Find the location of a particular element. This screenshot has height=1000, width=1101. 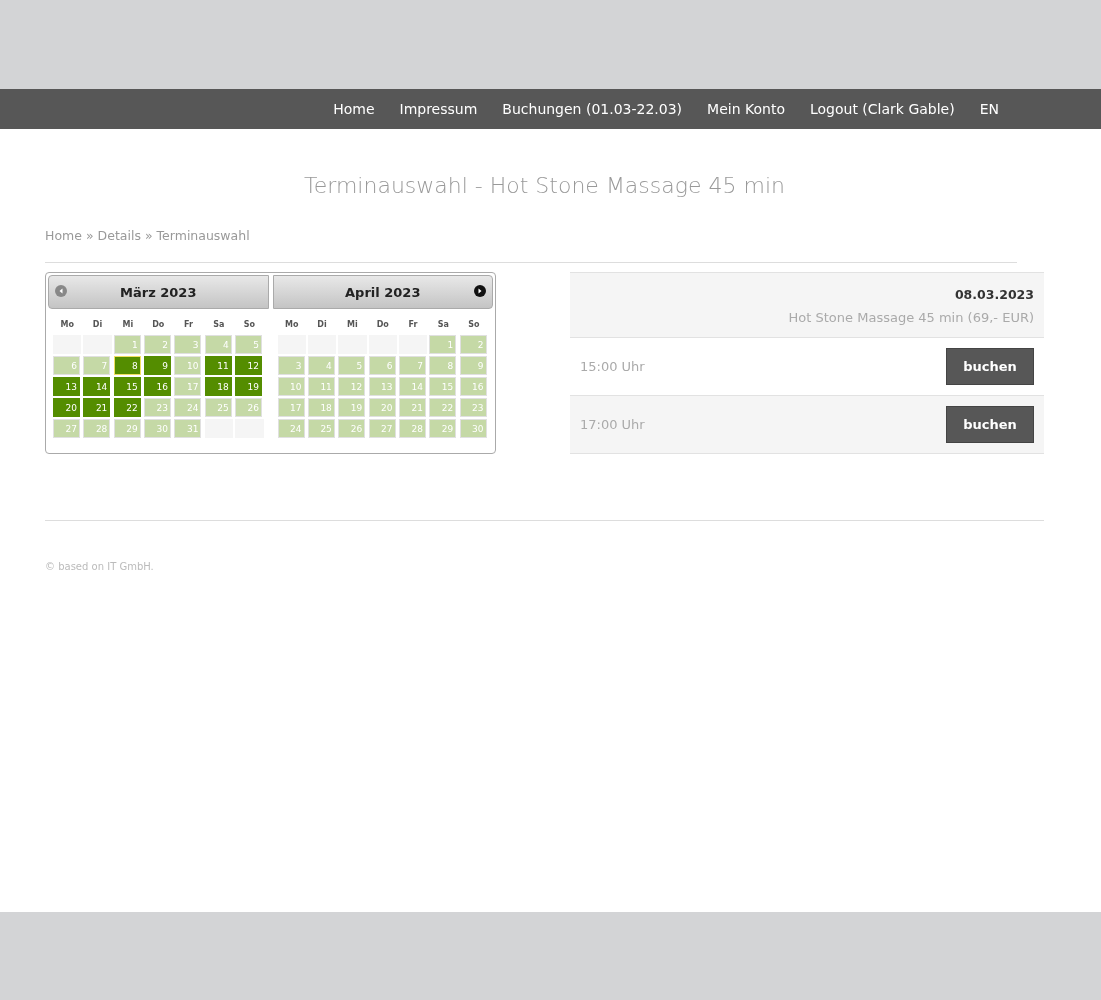

page-title: Terminauswahl - Hot Stone Massage 45 min is located at coordinates (544, 185).